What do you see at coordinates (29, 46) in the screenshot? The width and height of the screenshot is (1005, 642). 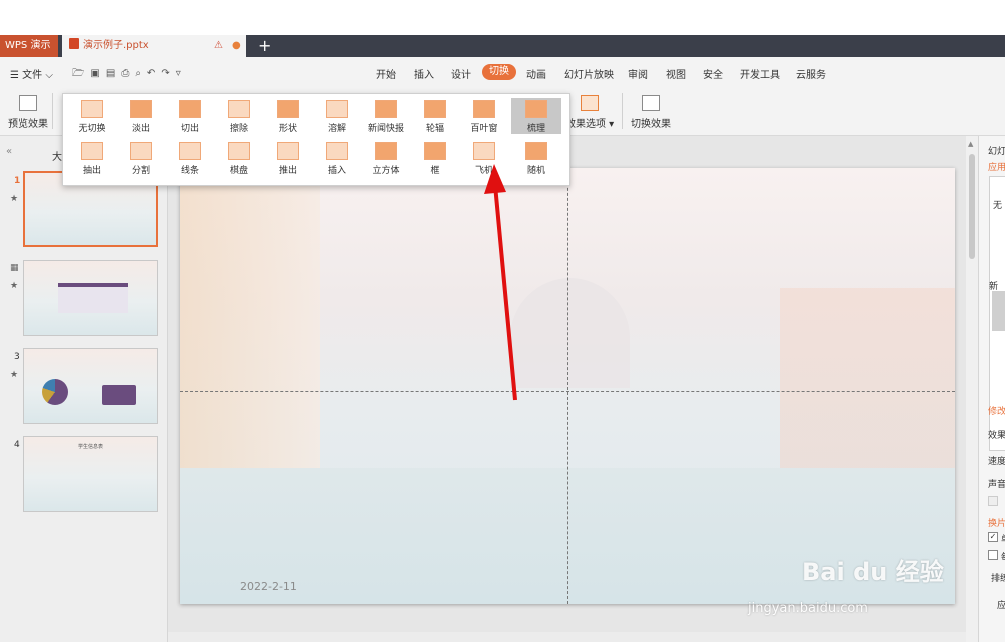 I see `app-tab: WPS 演示` at bounding box center [29, 46].